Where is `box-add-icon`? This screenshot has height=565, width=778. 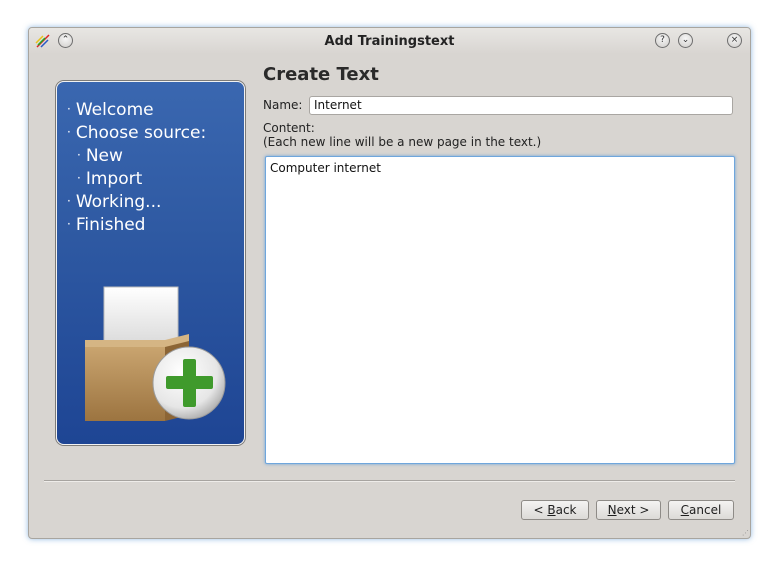 box-add-icon is located at coordinates (155, 353).